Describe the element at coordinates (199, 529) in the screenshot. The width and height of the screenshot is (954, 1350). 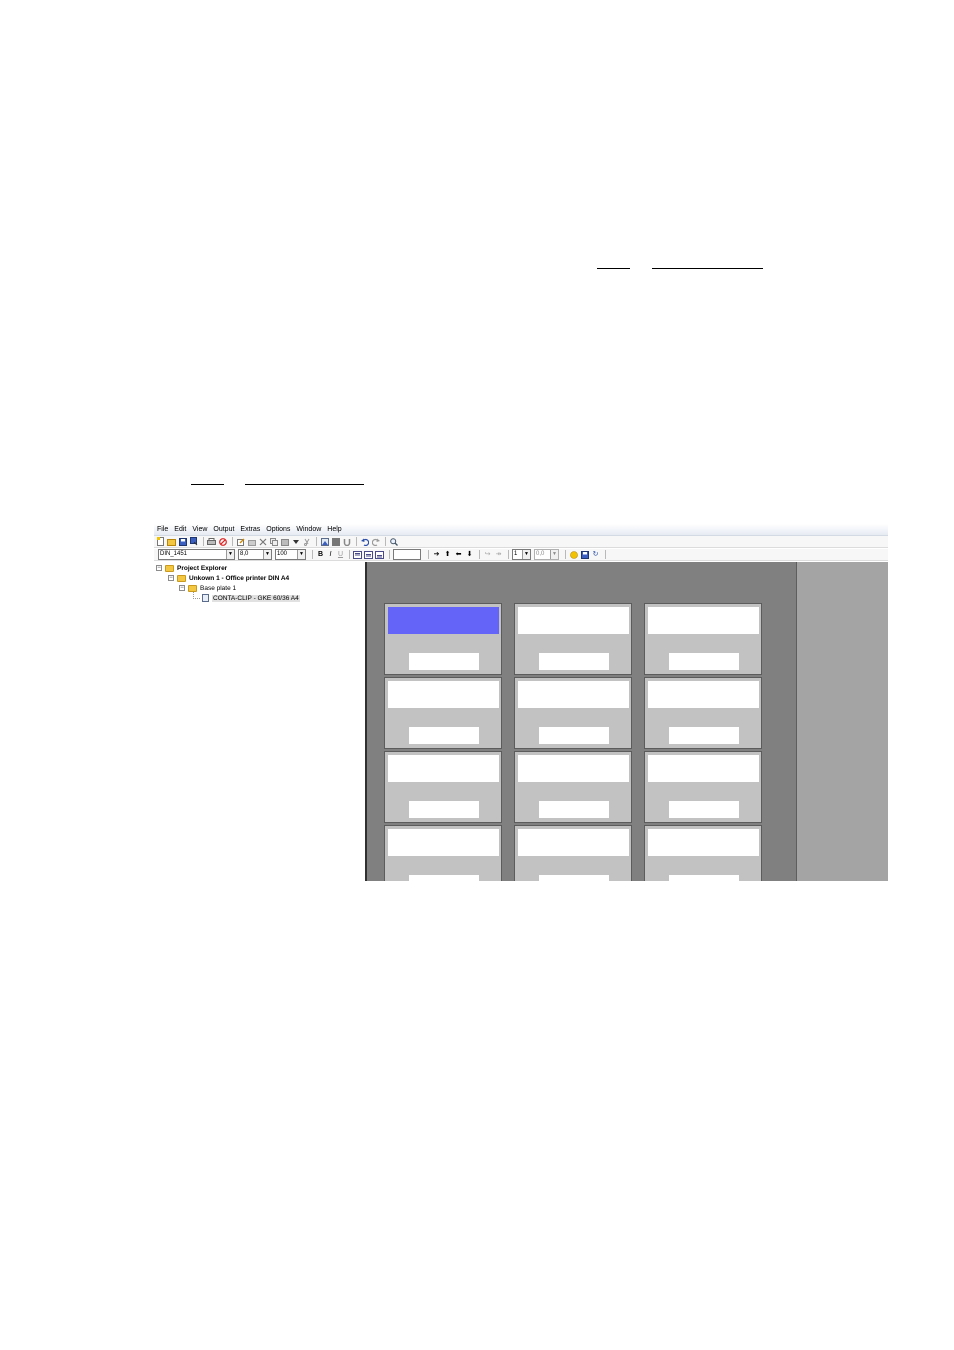
I see `menu-view: View` at that location.